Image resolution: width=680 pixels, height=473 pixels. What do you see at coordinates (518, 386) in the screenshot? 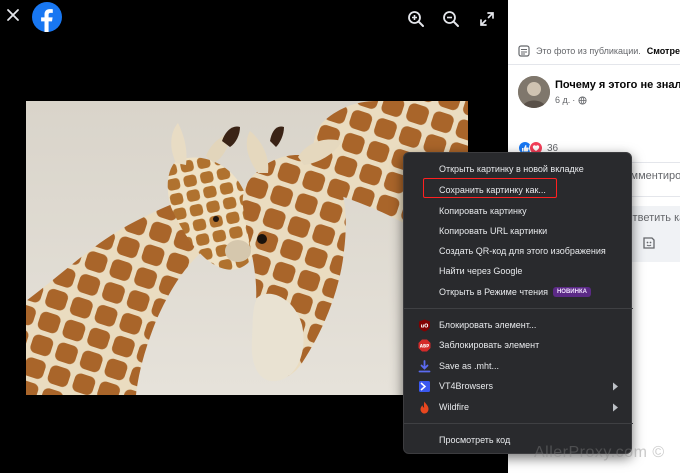
I see `menu-item-vt4browsers: VT4Browsers` at bounding box center [518, 386].